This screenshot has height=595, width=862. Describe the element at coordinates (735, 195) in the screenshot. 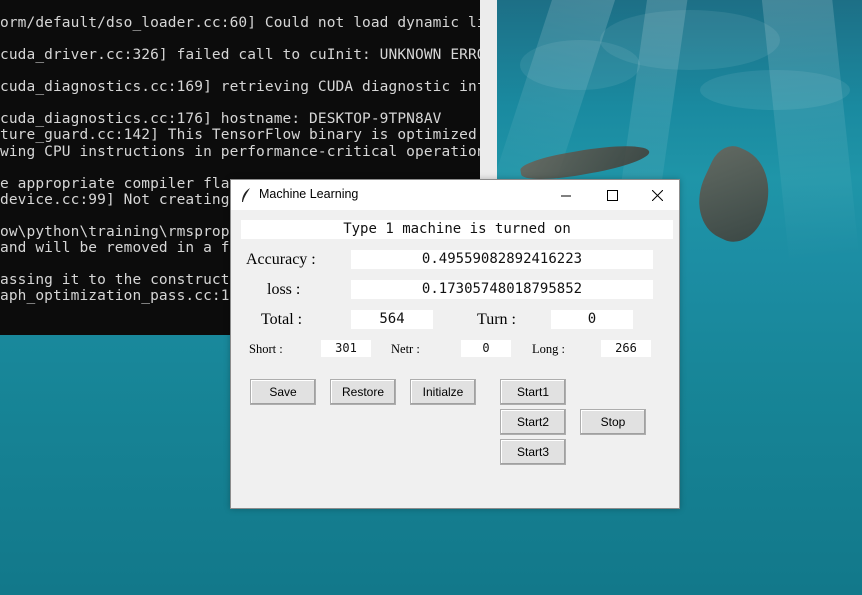

I see `tail-fin-shape` at that location.